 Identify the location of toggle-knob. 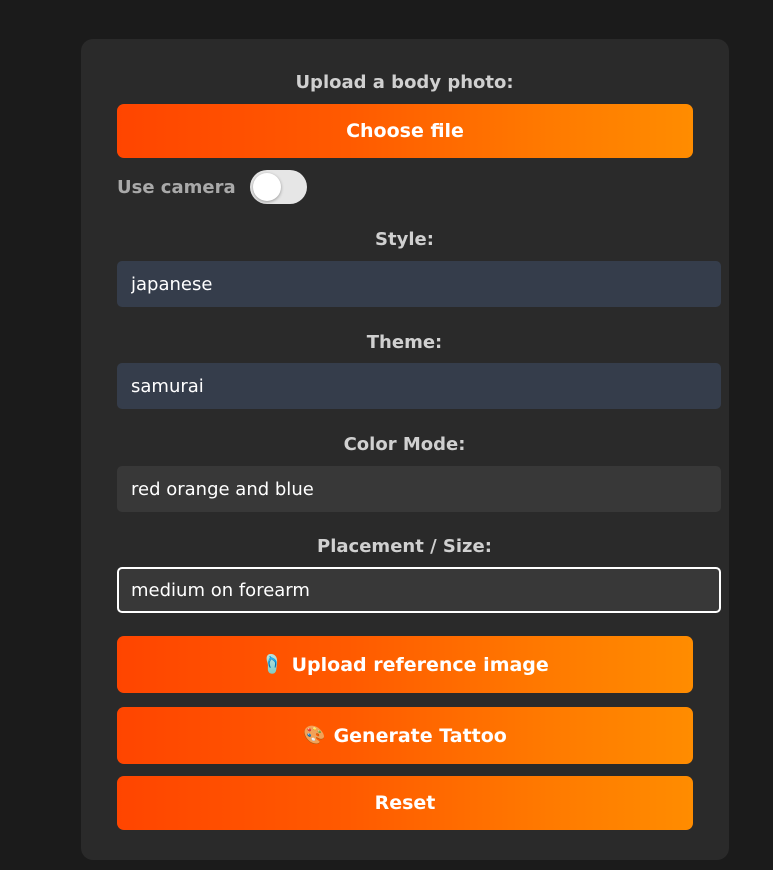
(266, 187).